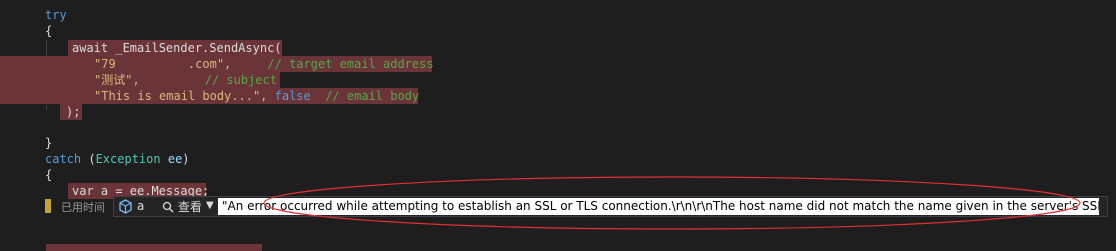 The height and width of the screenshot is (251, 1116). What do you see at coordinates (181, 96) in the screenshot?
I see `body-string: "This is email body...",` at bounding box center [181, 96].